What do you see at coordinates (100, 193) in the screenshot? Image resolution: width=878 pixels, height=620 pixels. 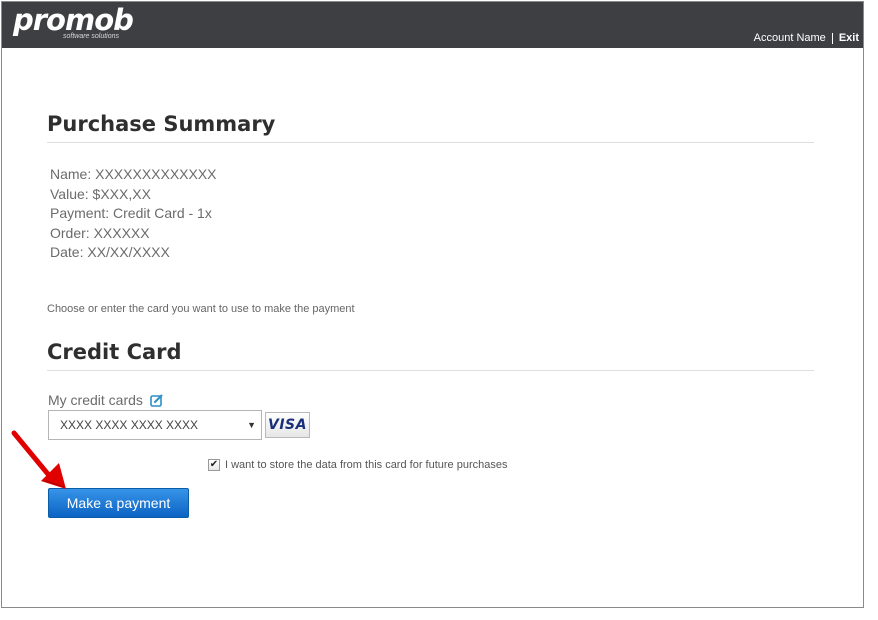 I see `summary-value: Value: $XXX,XX` at bounding box center [100, 193].